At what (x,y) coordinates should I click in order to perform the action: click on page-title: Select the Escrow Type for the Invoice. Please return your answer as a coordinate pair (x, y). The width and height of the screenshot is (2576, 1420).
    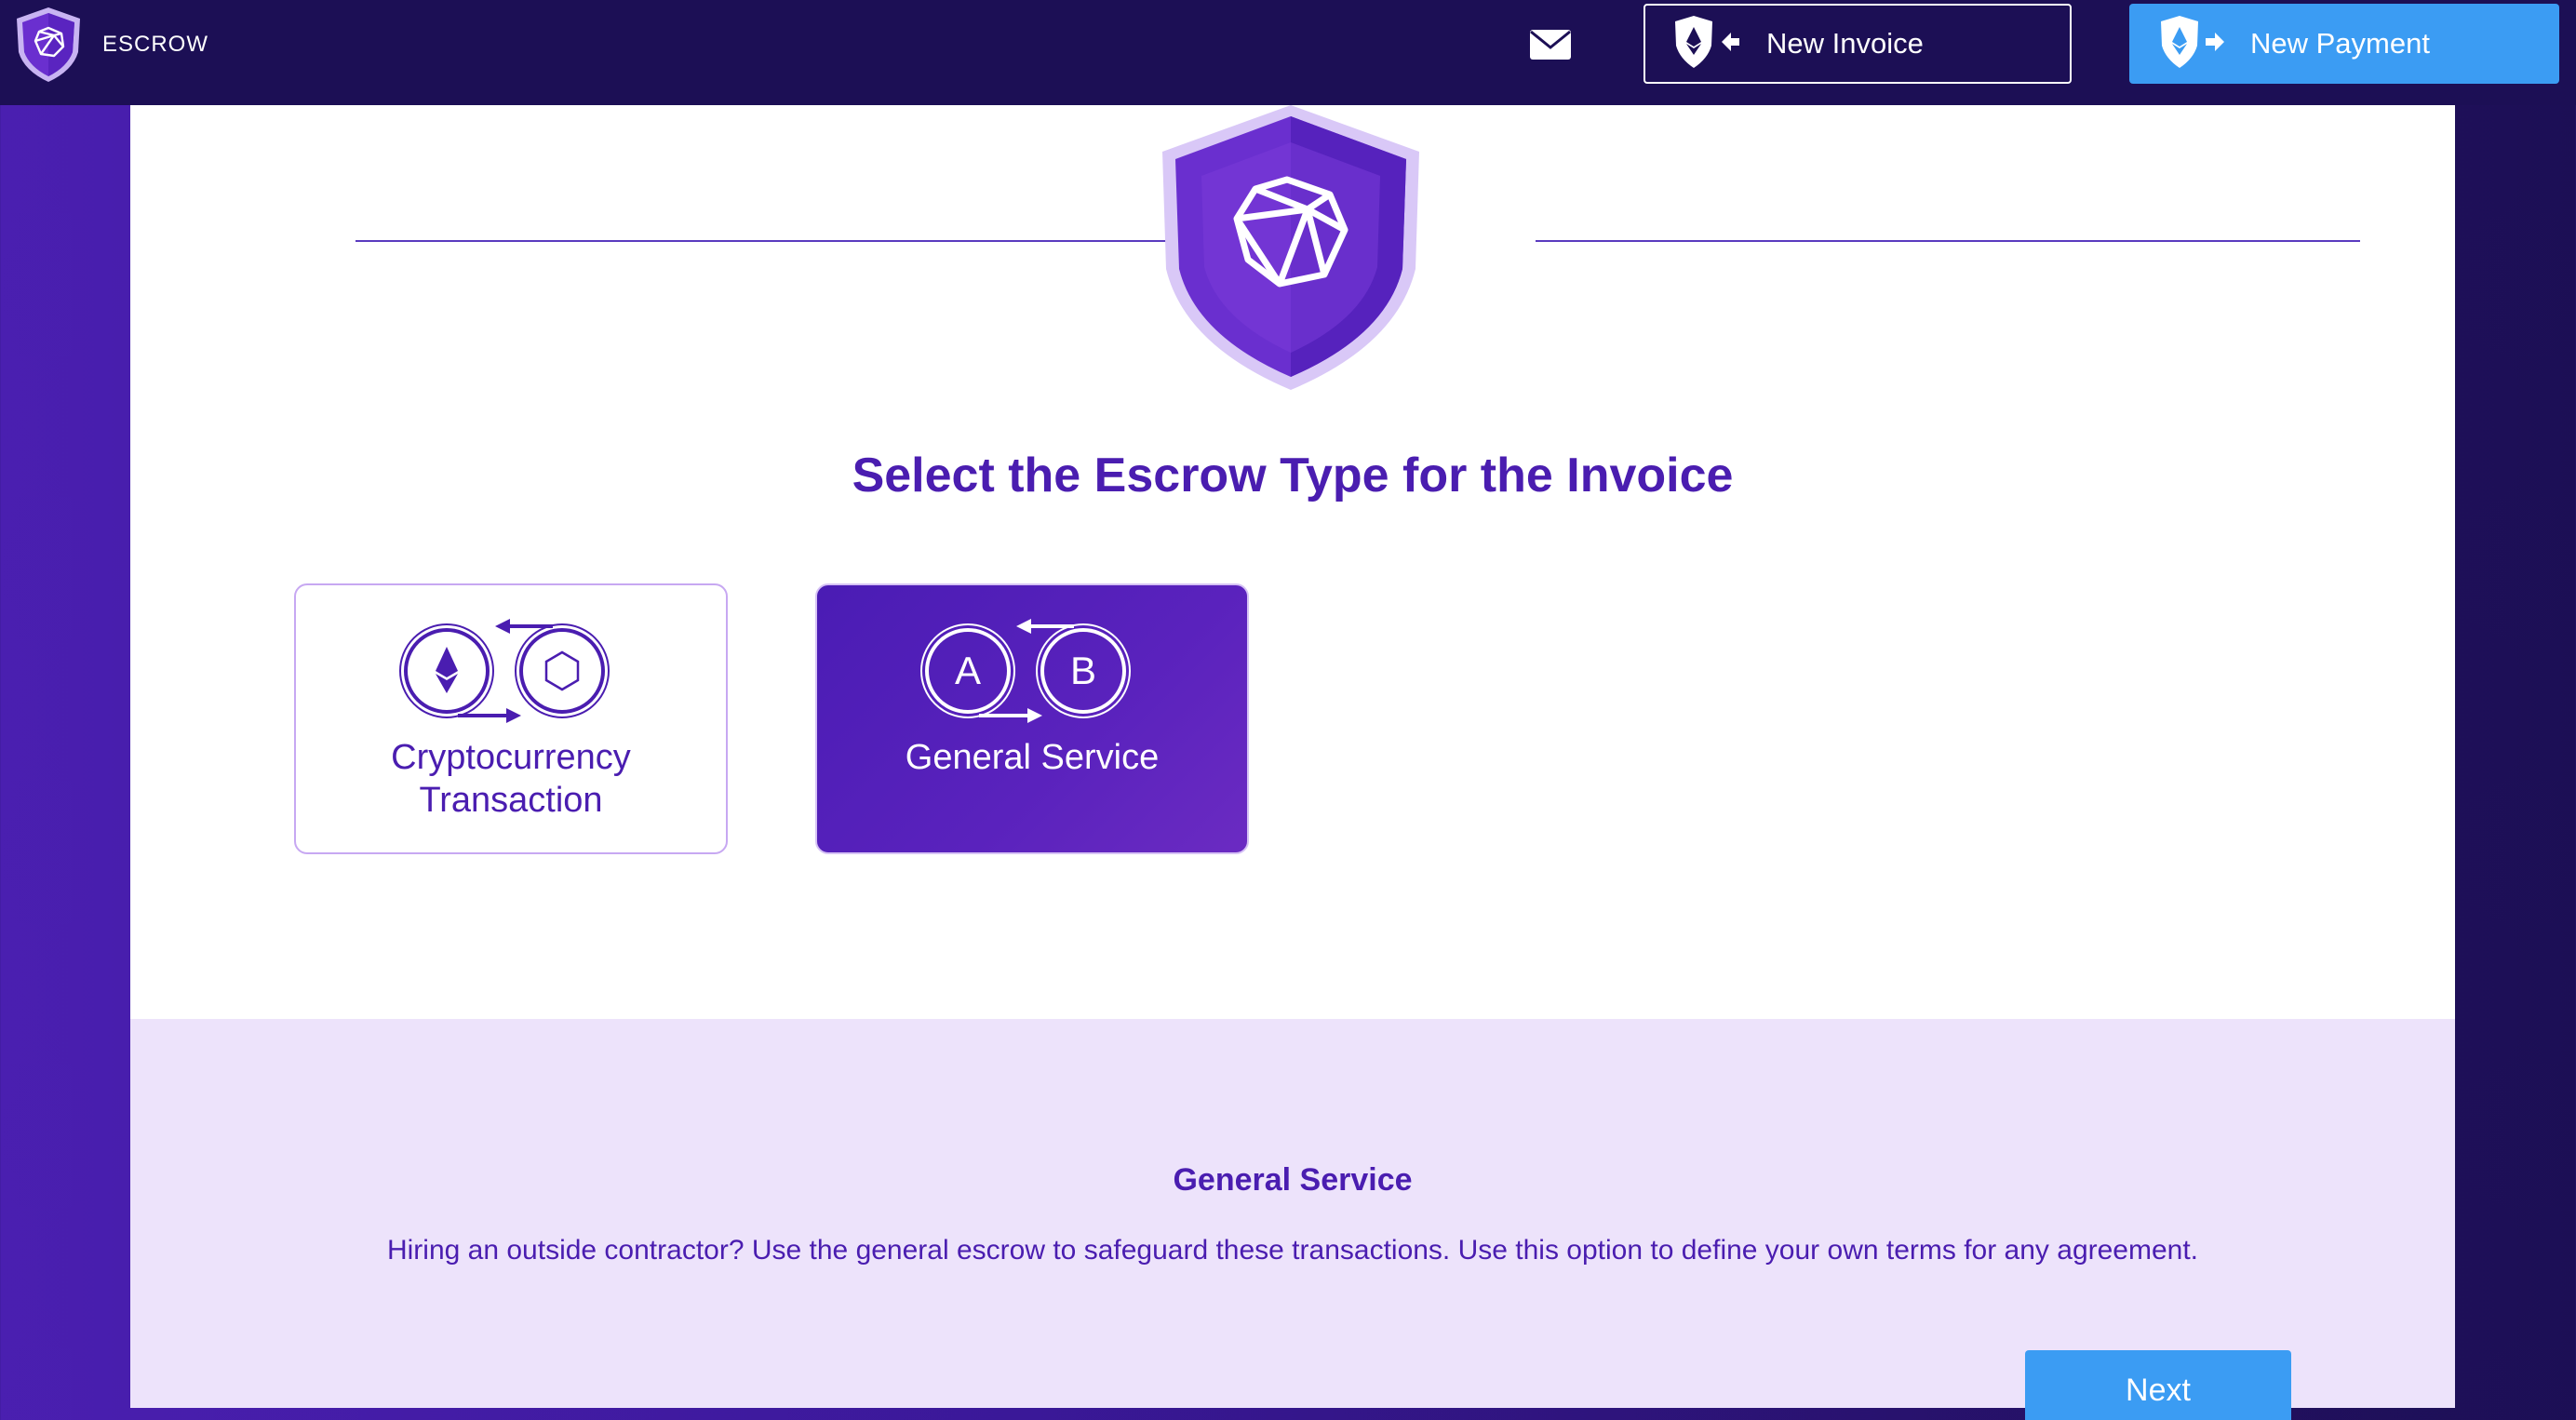
    Looking at the image, I should click on (1293, 475).